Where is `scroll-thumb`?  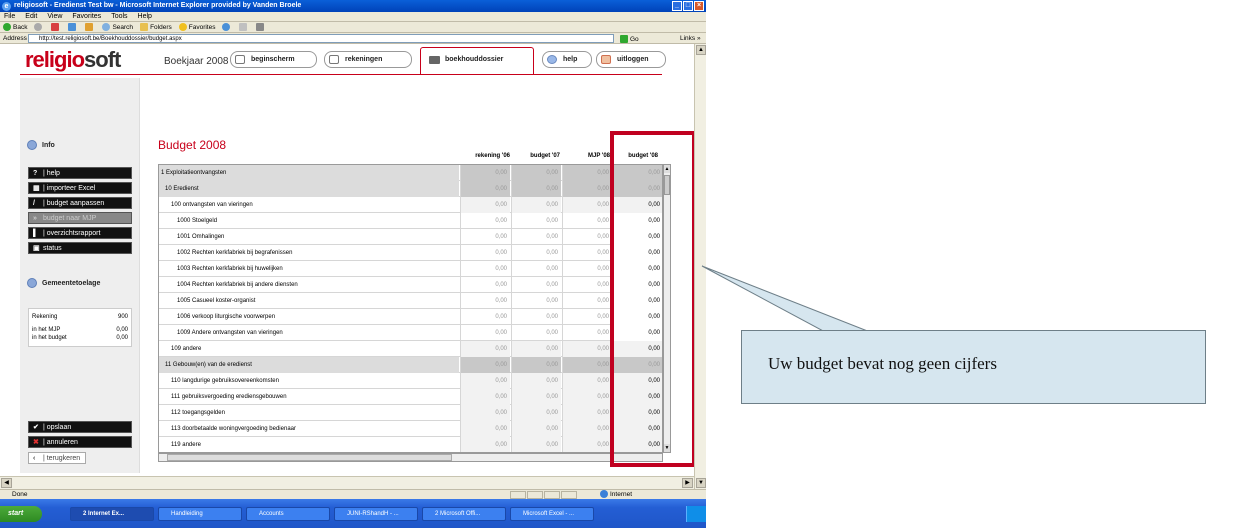
scroll-thumb is located at coordinates (309, 457).